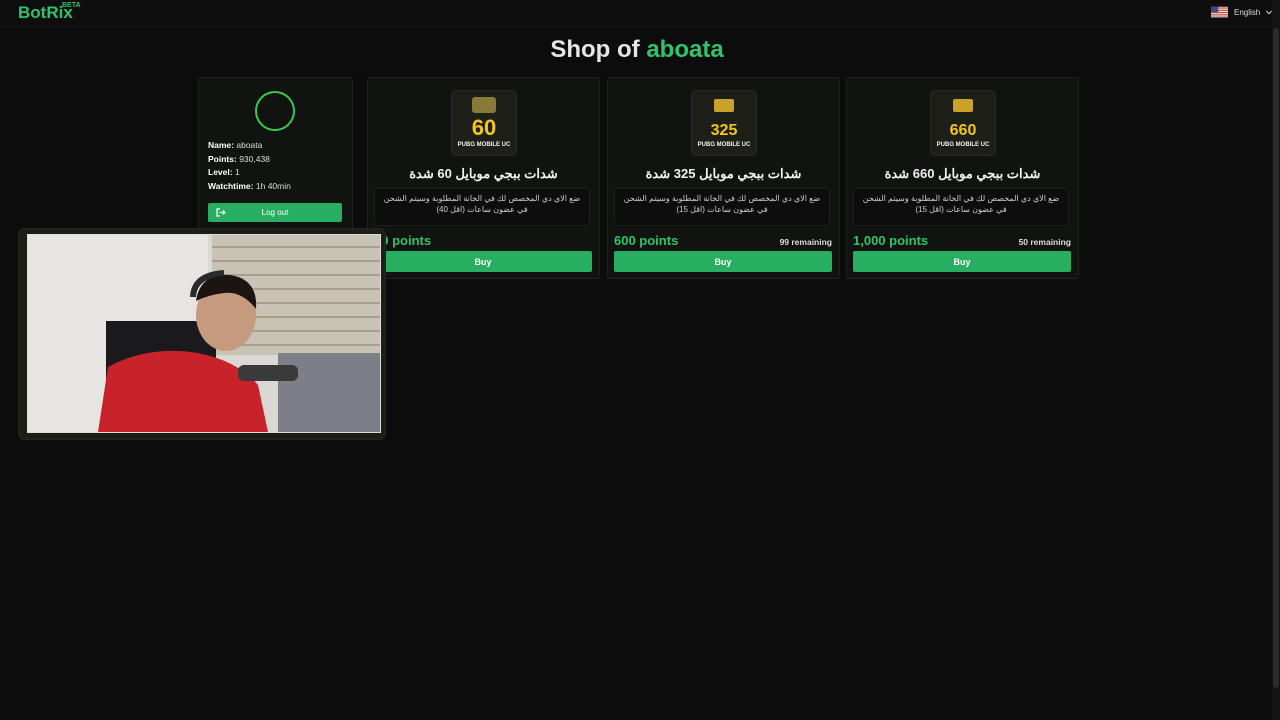  Describe the element at coordinates (723, 173) in the screenshot. I see `item-title: شدات ببجي موبايل 325 شدة` at that location.